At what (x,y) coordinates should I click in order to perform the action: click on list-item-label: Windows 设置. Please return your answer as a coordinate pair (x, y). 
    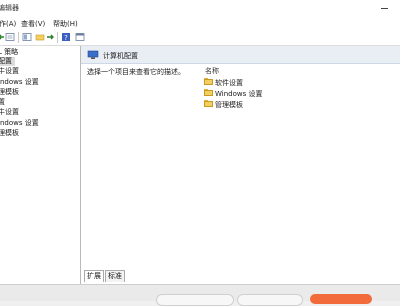
    Looking at the image, I should click on (239, 94).